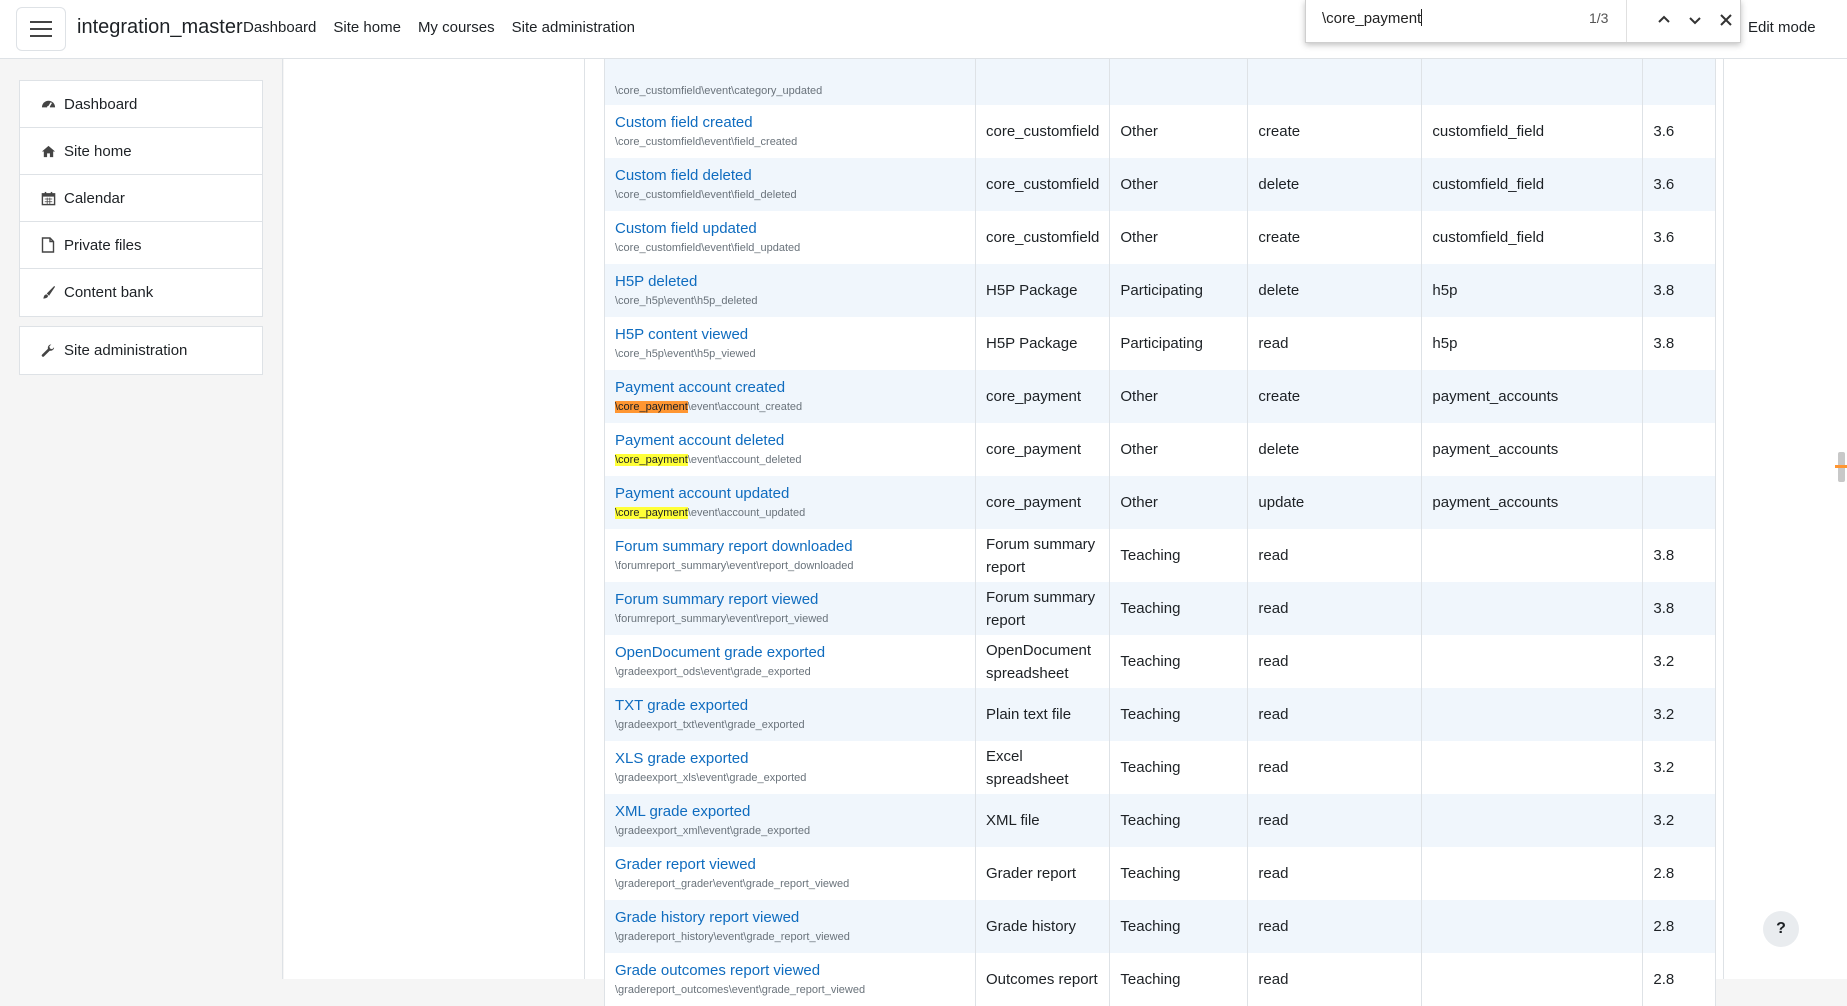  Describe the element at coordinates (790, 653) in the screenshot. I see `event-name-link: OpenDocument grade exported` at that location.